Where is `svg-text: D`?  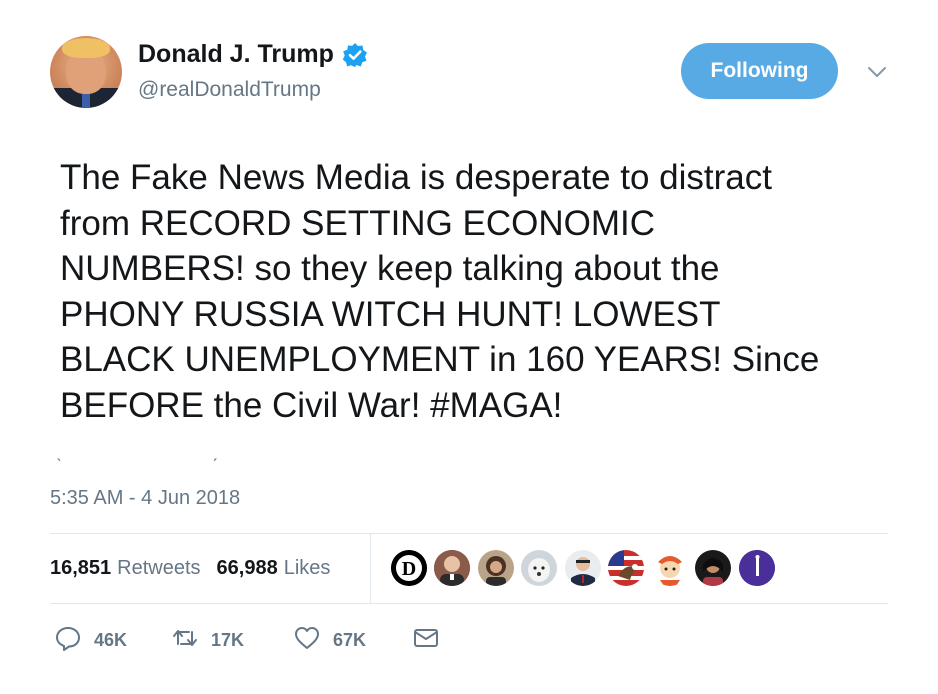
svg-text: D is located at coordinates (409, 569).